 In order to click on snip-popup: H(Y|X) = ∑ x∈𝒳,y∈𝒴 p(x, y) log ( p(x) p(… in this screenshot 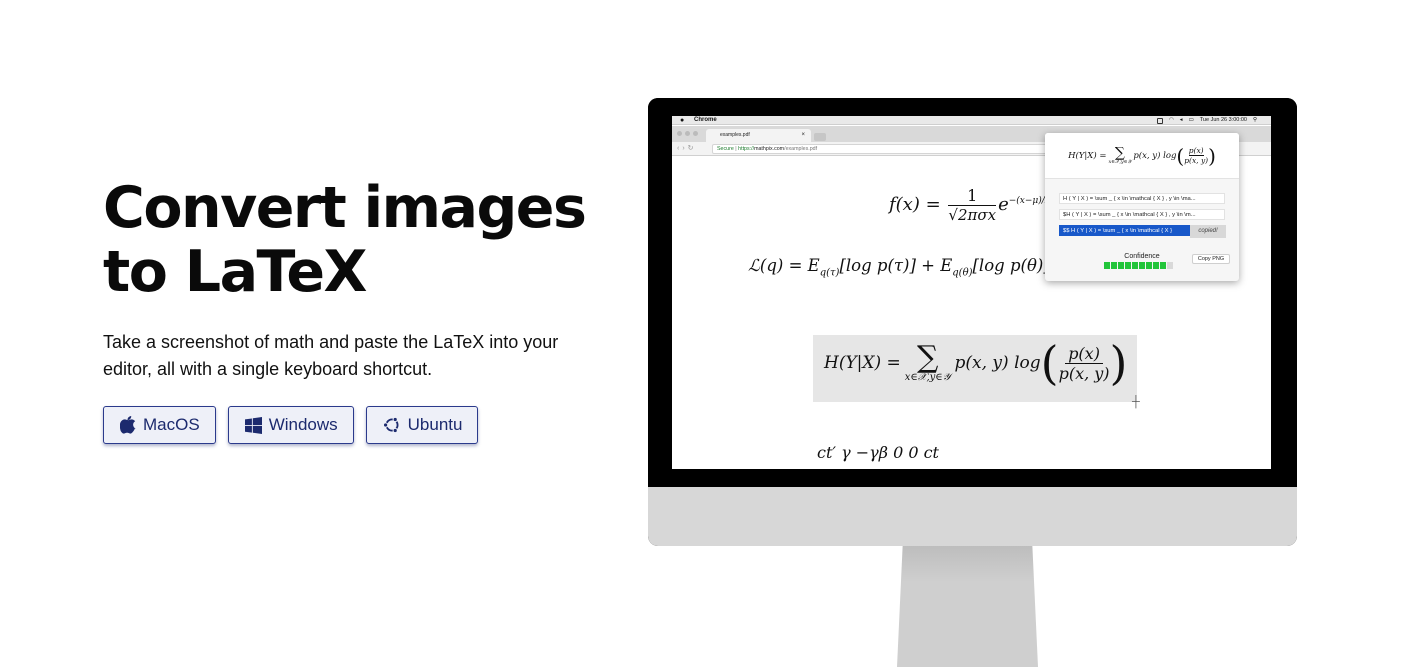, I will do `click(1142, 207)`.